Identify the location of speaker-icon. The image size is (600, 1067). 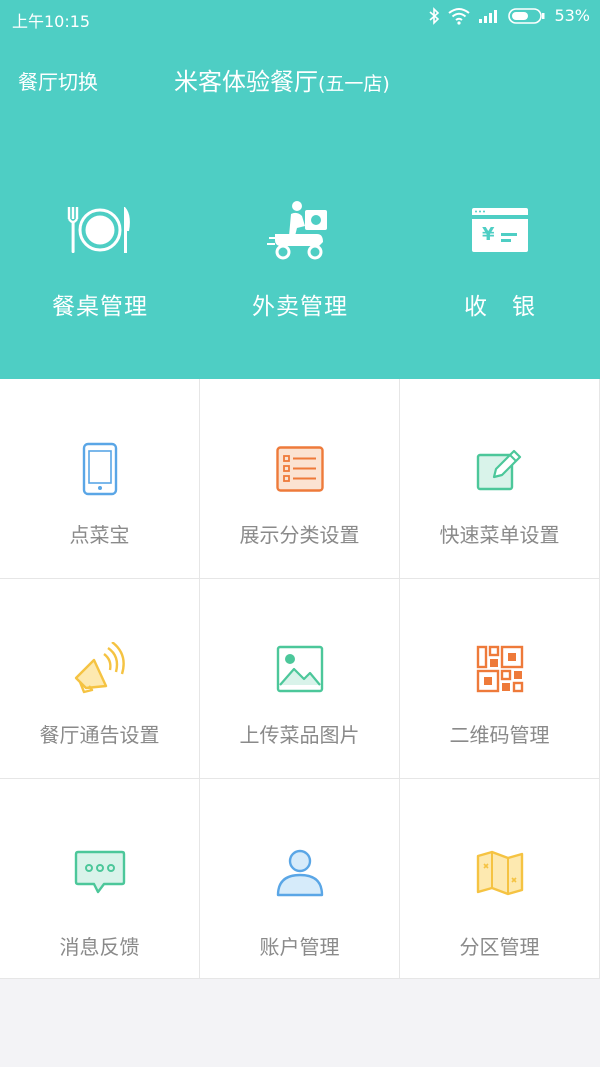
(99, 668).